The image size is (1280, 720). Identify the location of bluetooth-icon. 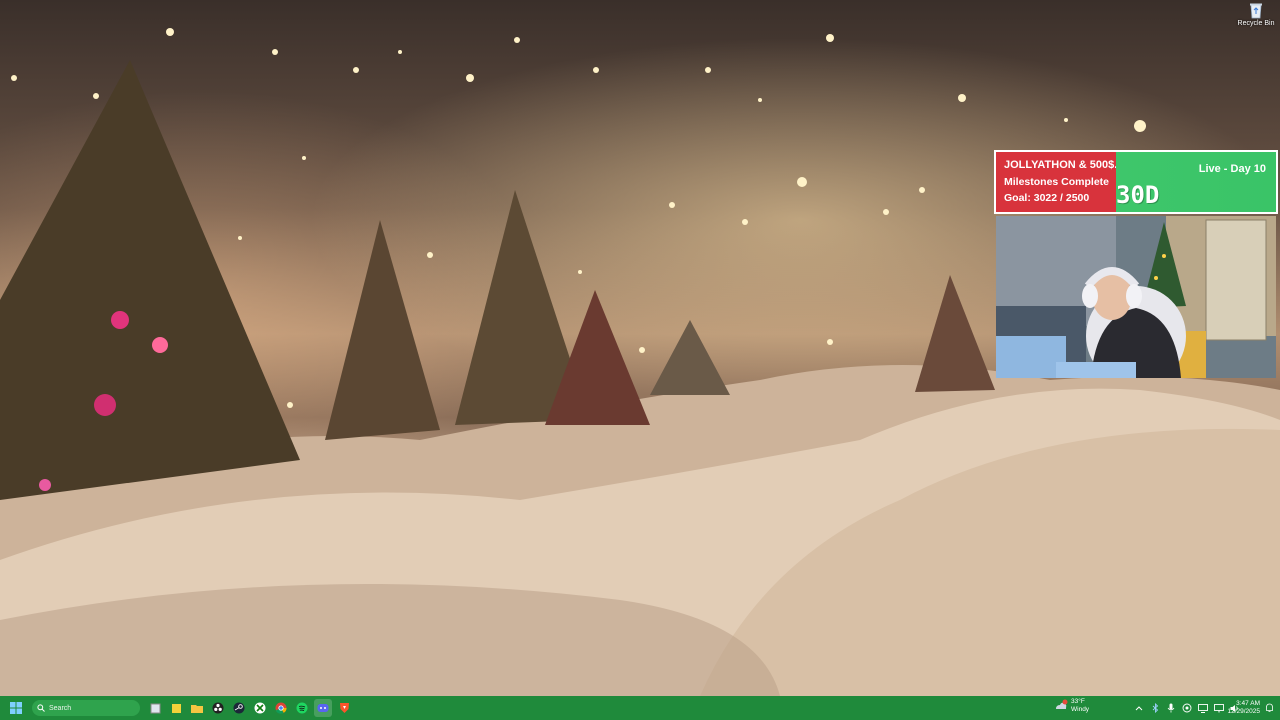
(1155, 708).